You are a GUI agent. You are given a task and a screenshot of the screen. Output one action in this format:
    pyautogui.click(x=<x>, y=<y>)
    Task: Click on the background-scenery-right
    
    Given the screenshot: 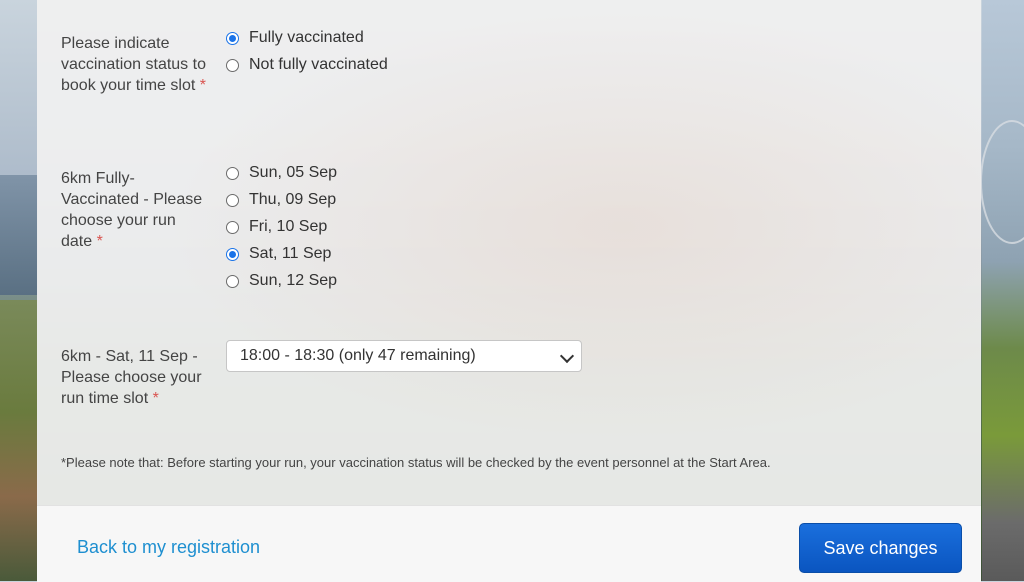 What is the action you would take?
    pyautogui.click(x=1003, y=290)
    